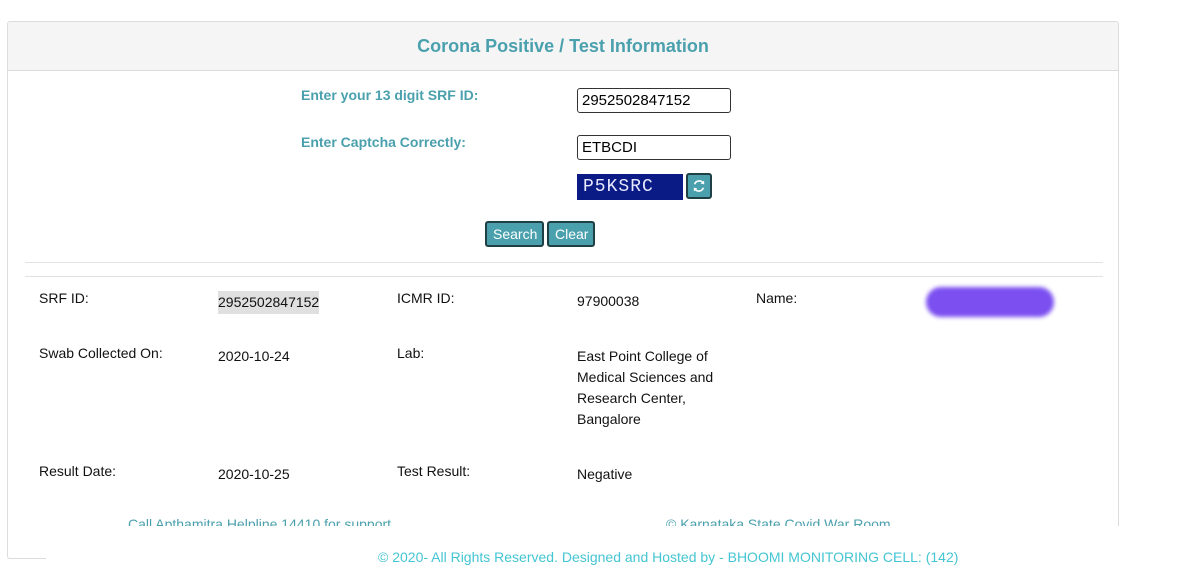 The height and width of the screenshot is (572, 1200). What do you see at coordinates (631, 398) in the screenshot?
I see `lab-value-line: Research Center,` at bounding box center [631, 398].